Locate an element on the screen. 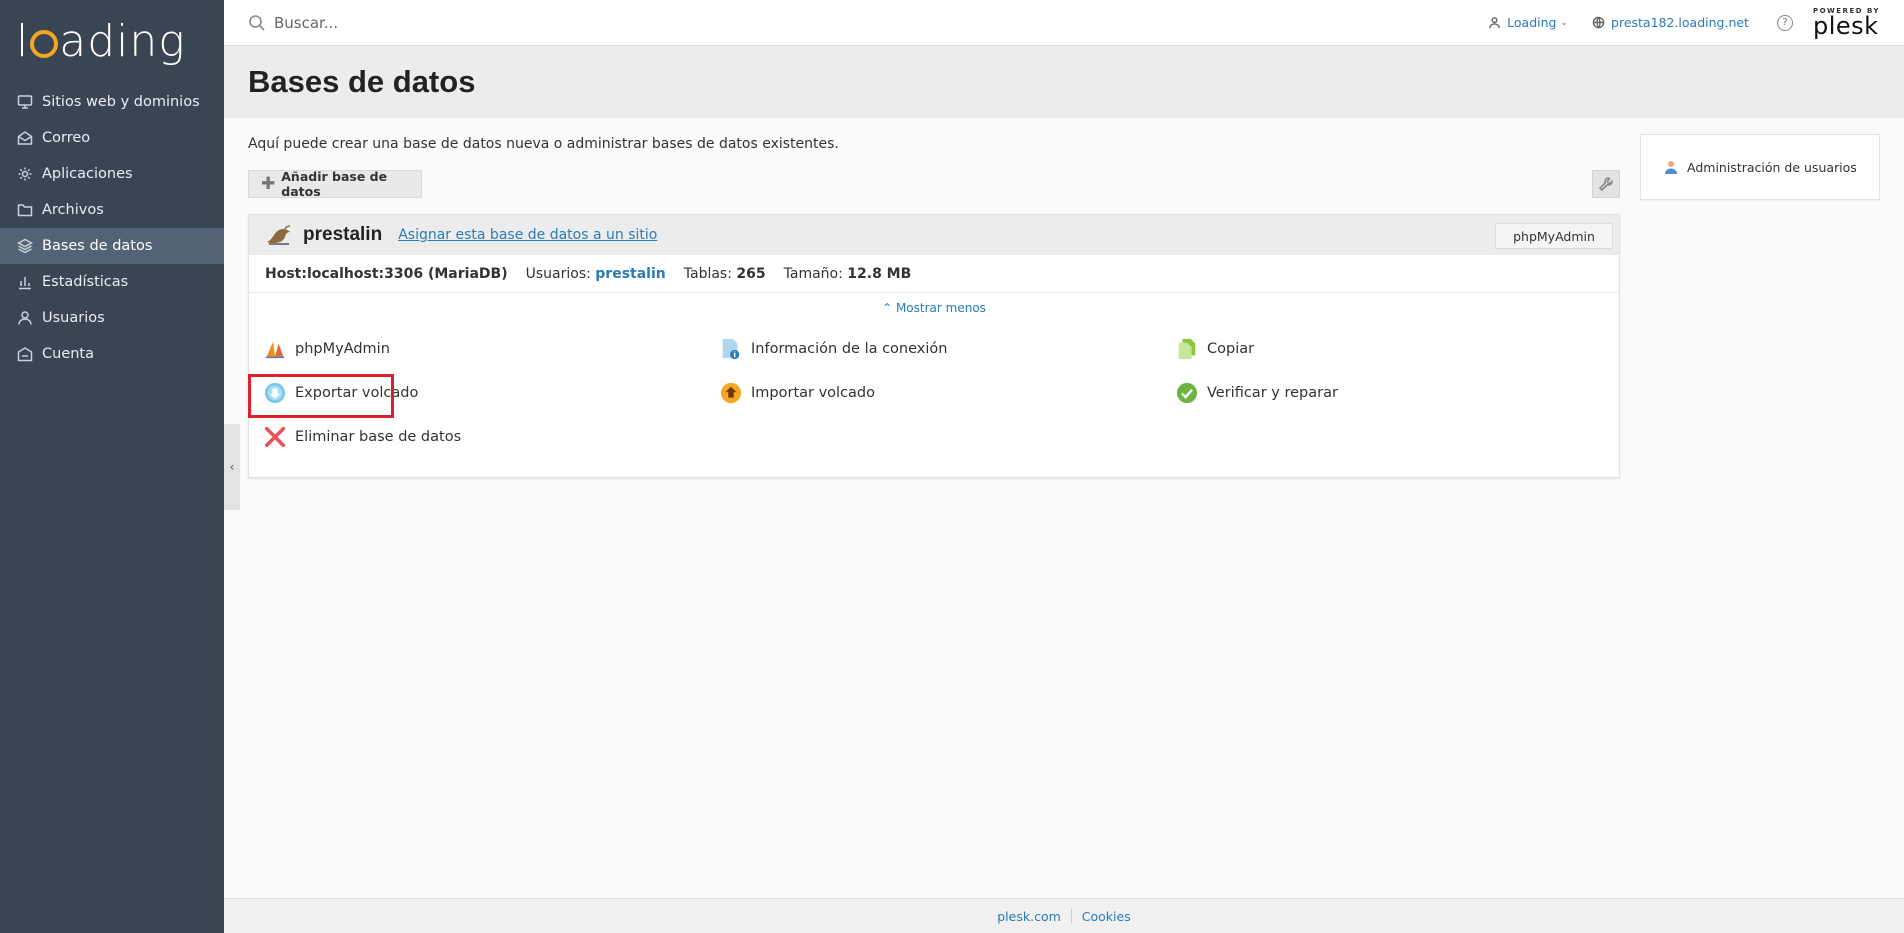  domain-link: presta182.loading.net is located at coordinates (1670, 22).